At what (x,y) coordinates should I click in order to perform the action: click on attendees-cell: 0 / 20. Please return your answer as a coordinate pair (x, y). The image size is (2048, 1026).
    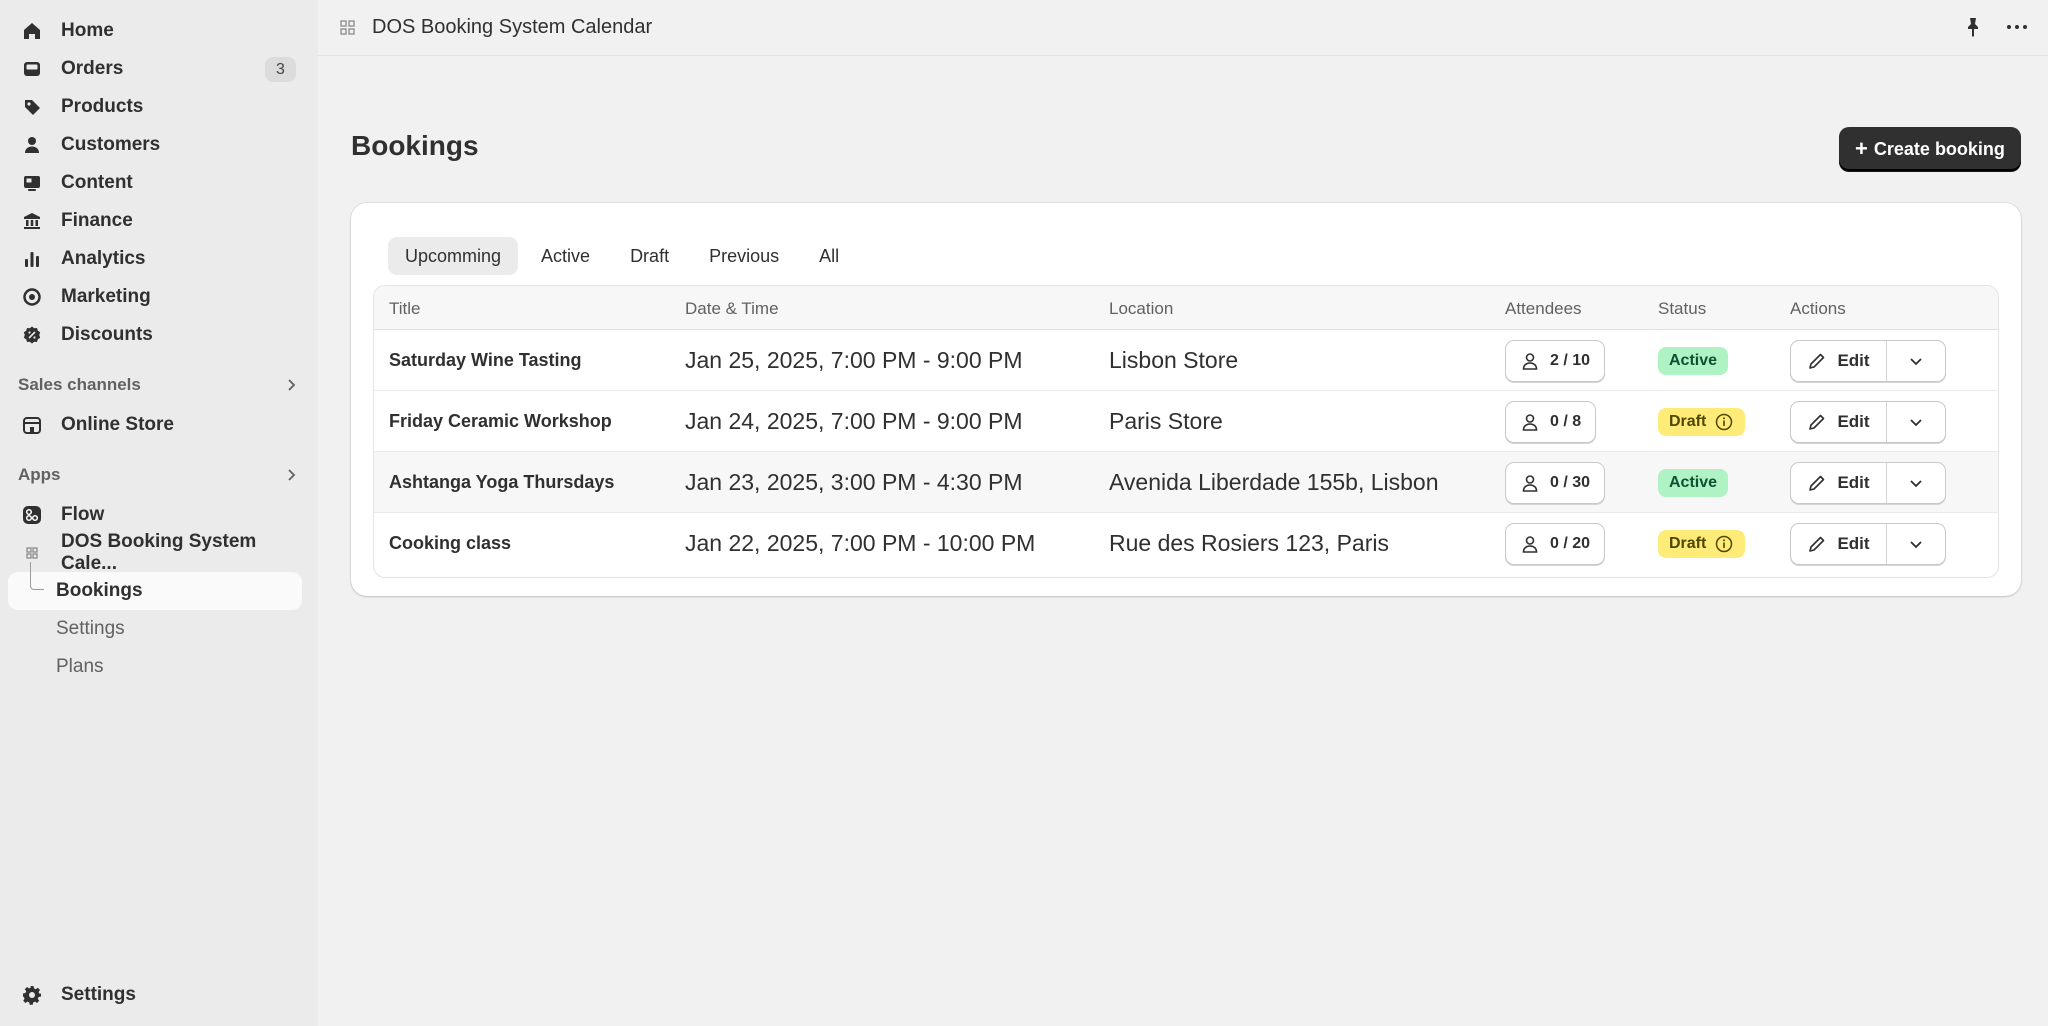
    Looking at the image, I should click on (1555, 543).